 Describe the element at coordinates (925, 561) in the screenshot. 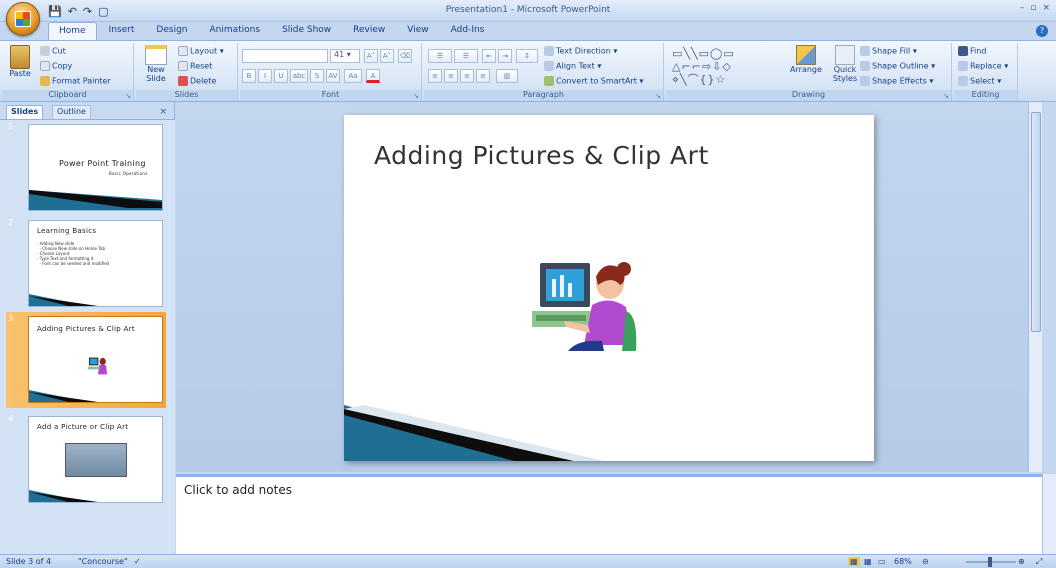

I see `zoom-out-icon: ⊖` at that location.